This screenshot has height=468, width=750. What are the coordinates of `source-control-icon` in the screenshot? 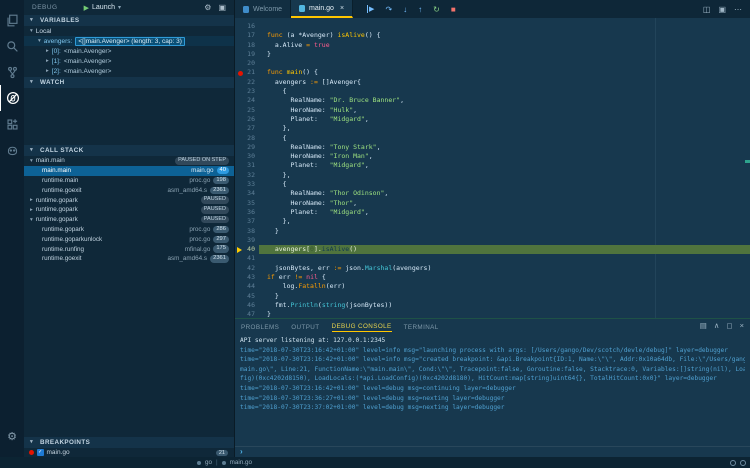 It's located at (12, 72).